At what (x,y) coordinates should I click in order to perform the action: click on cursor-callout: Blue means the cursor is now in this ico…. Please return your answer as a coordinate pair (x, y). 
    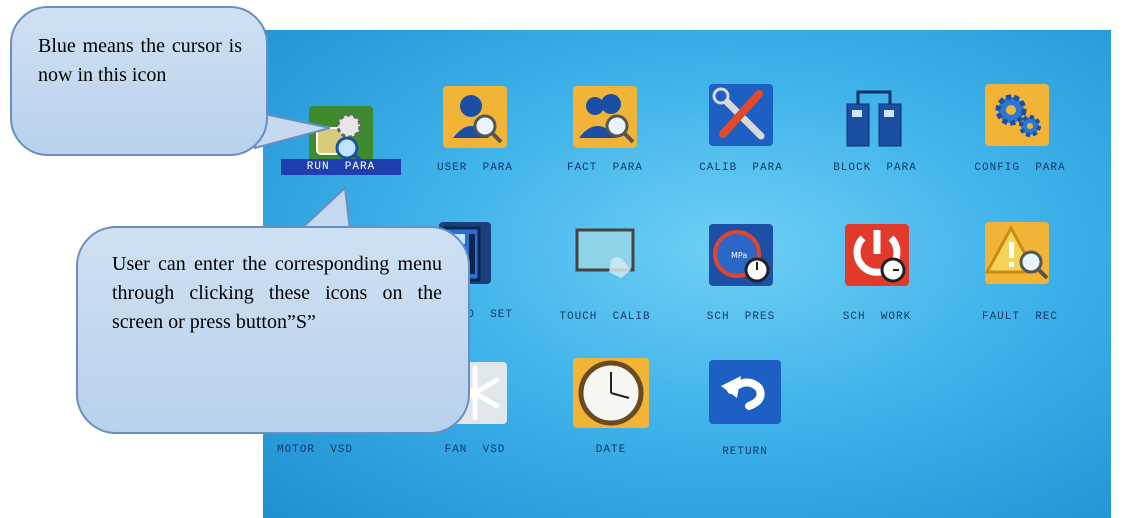
    Looking at the image, I should click on (139, 81).